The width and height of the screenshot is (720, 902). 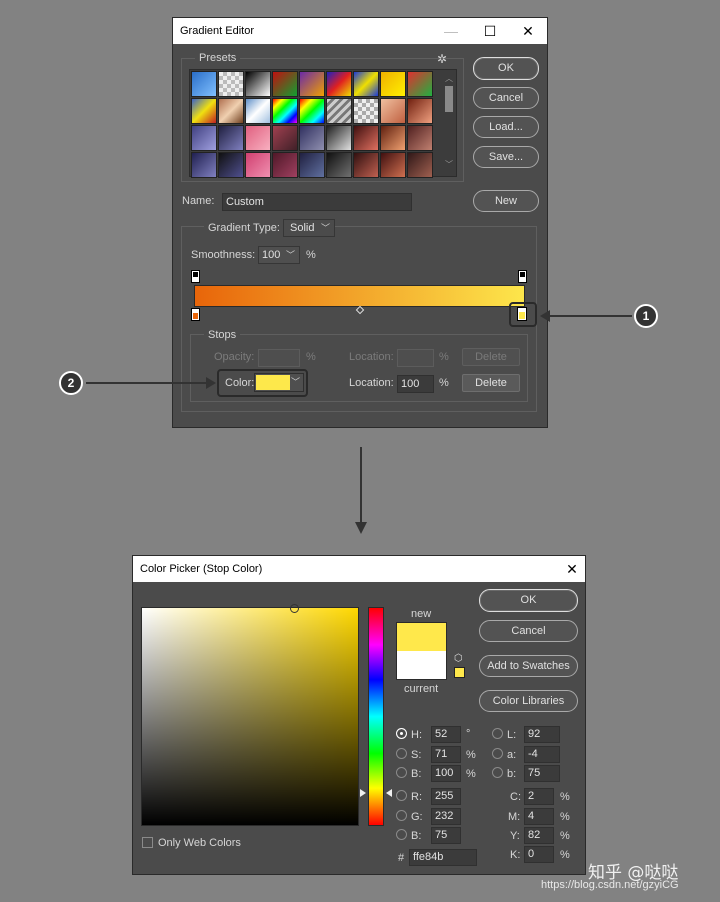 I want to click on color-delete-button: Delete, so click(x=491, y=383).